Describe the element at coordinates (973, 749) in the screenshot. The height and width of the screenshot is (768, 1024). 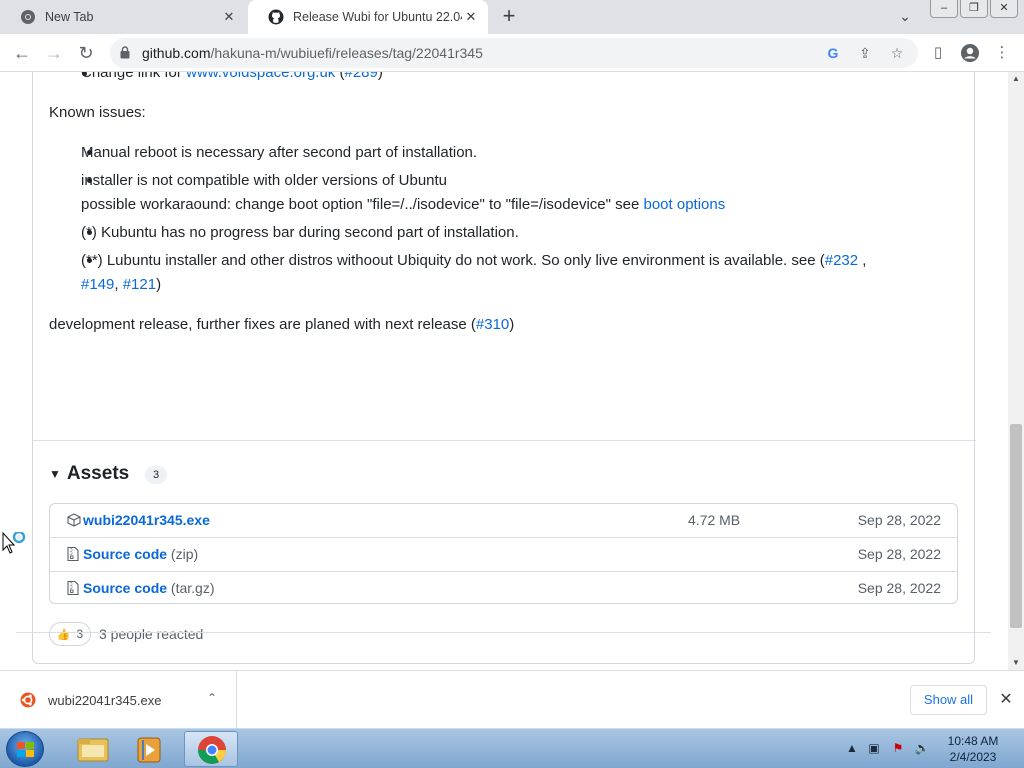
I see `system-clock: 10:48 AM 2/4/2023` at that location.